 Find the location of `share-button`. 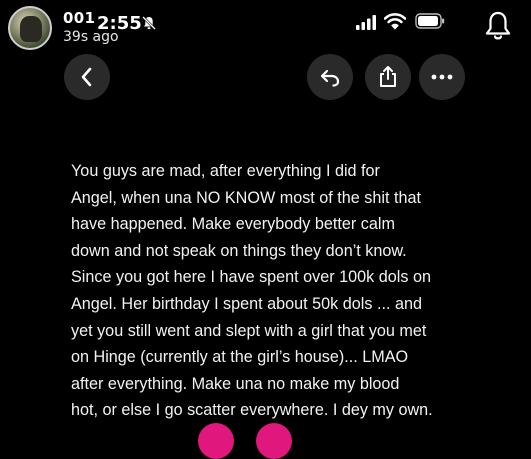

share-button is located at coordinates (388, 77).